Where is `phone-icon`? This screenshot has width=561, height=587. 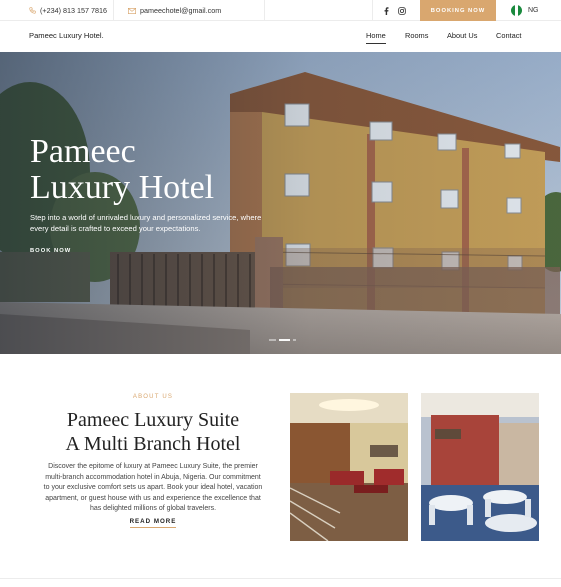
phone-icon is located at coordinates (32, 10).